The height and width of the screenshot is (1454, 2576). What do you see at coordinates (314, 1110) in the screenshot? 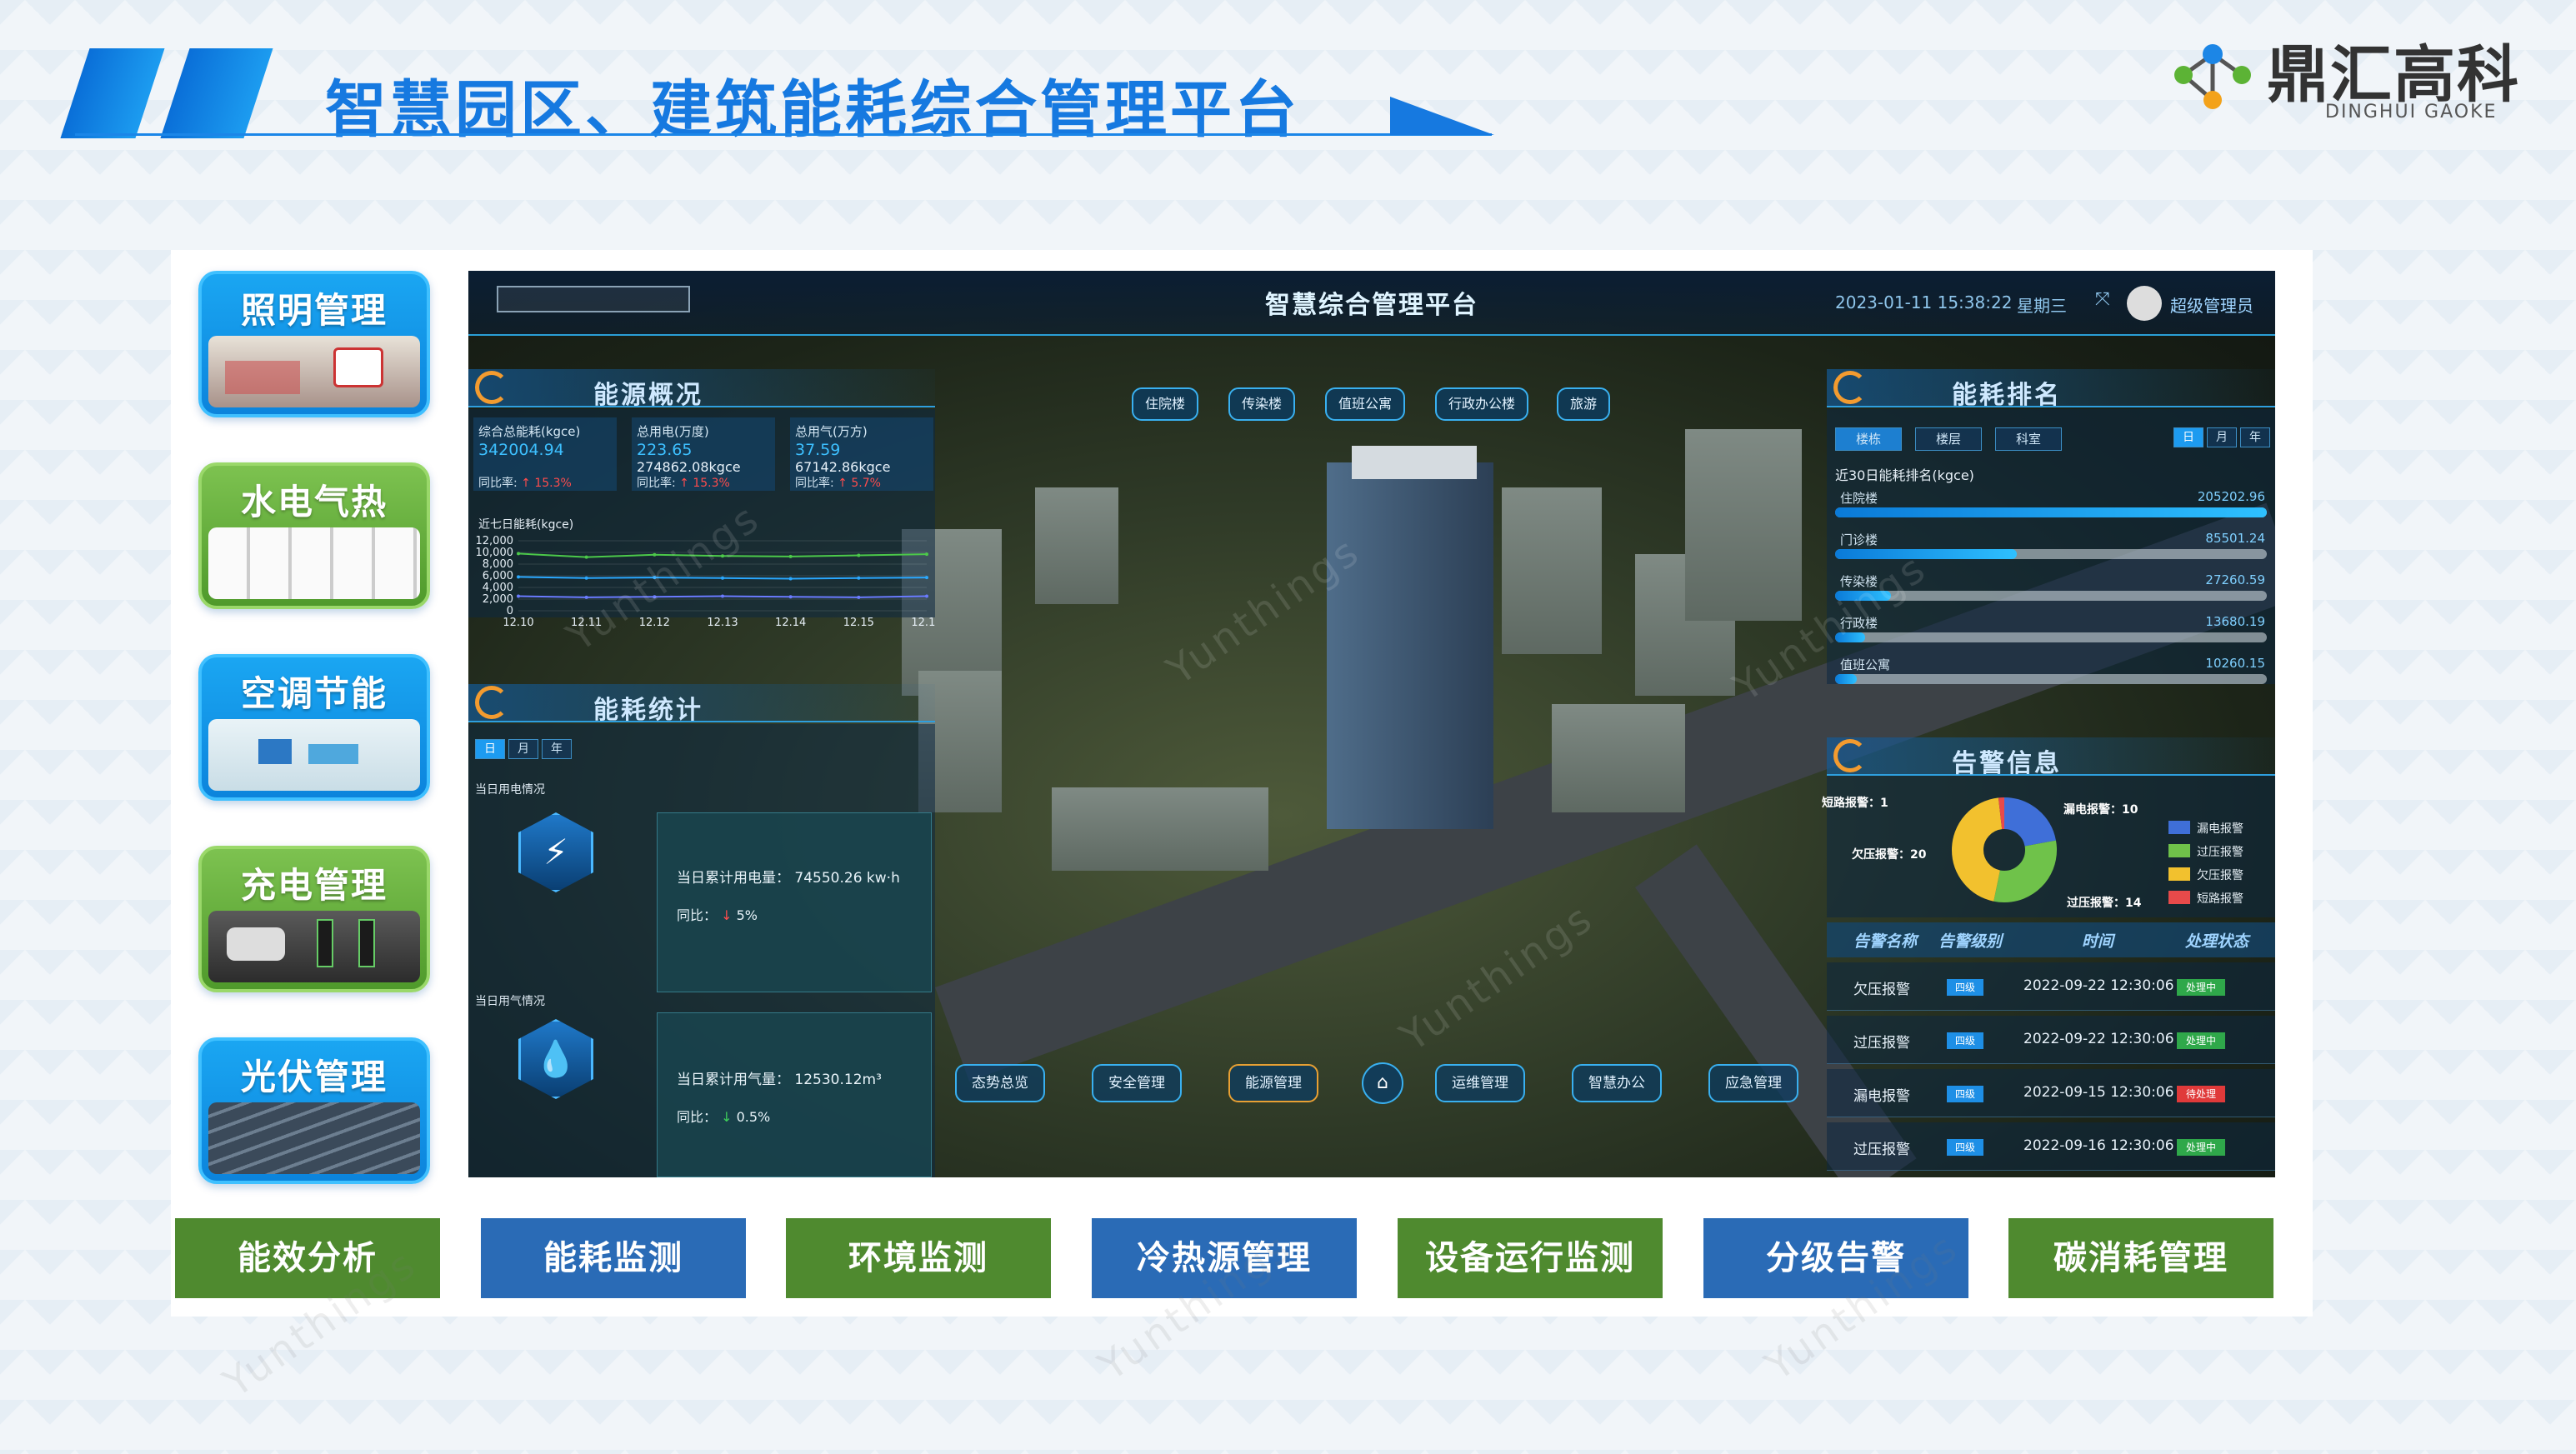
I see `feature-tile-photovoltaic: 光伏管理` at bounding box center [314, 1110].